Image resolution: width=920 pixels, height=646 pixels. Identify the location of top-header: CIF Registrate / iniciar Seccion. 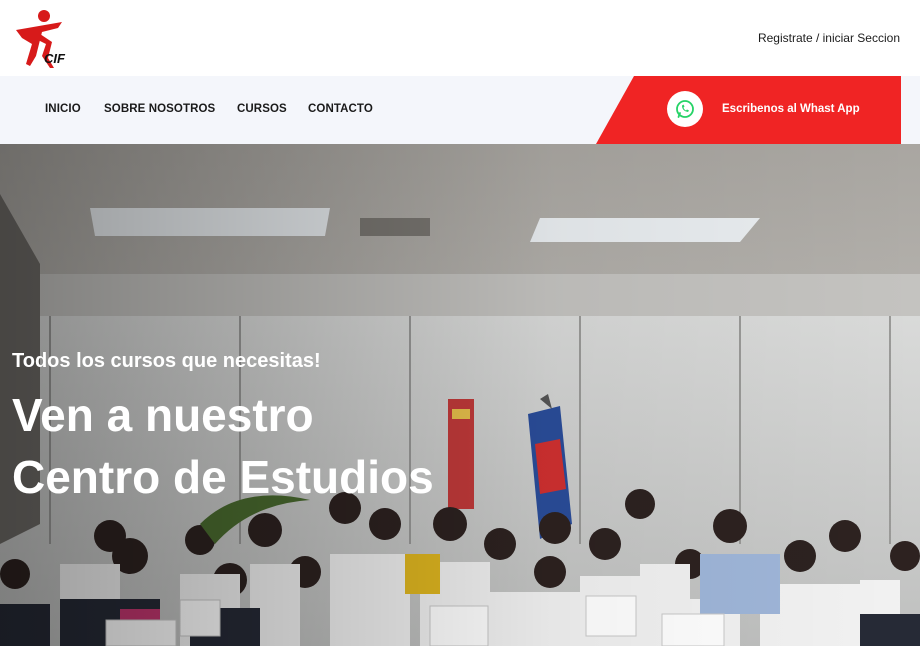
(460, 38).